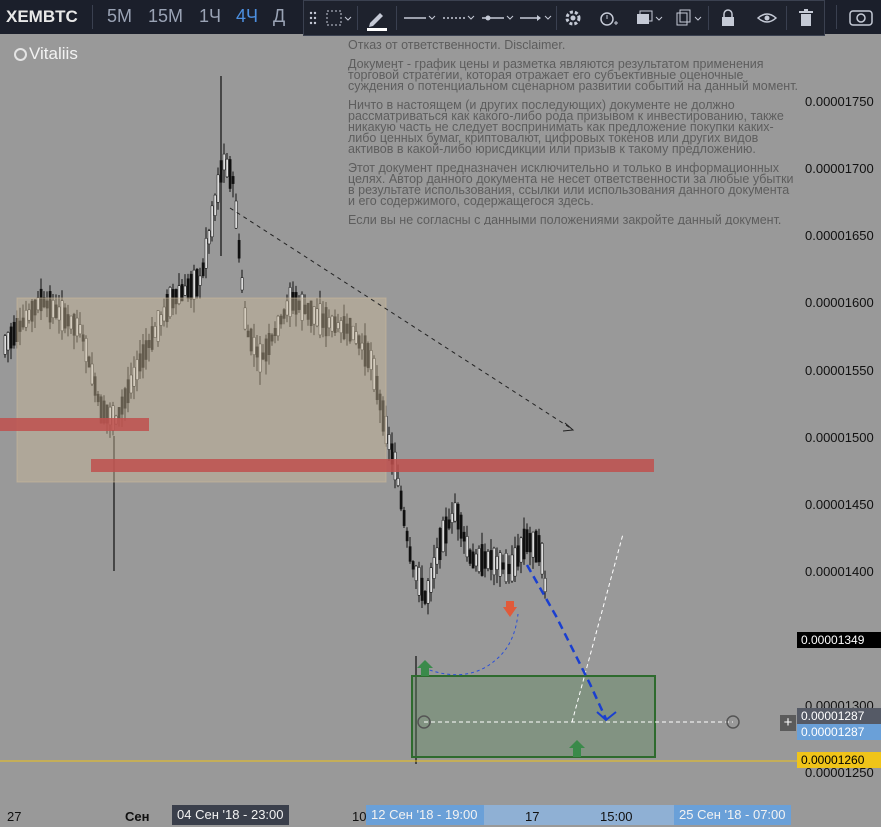  What do you see at coordinates (53, 53) in the screenshot?
I see `author-name: Vitaliis` at bounding box center [53, 53].